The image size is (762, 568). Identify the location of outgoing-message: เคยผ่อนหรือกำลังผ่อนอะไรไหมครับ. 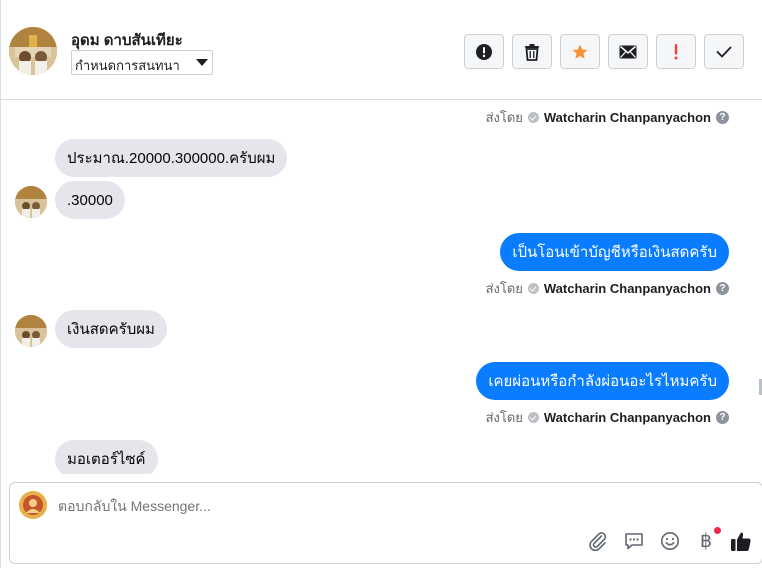
(602, 381).